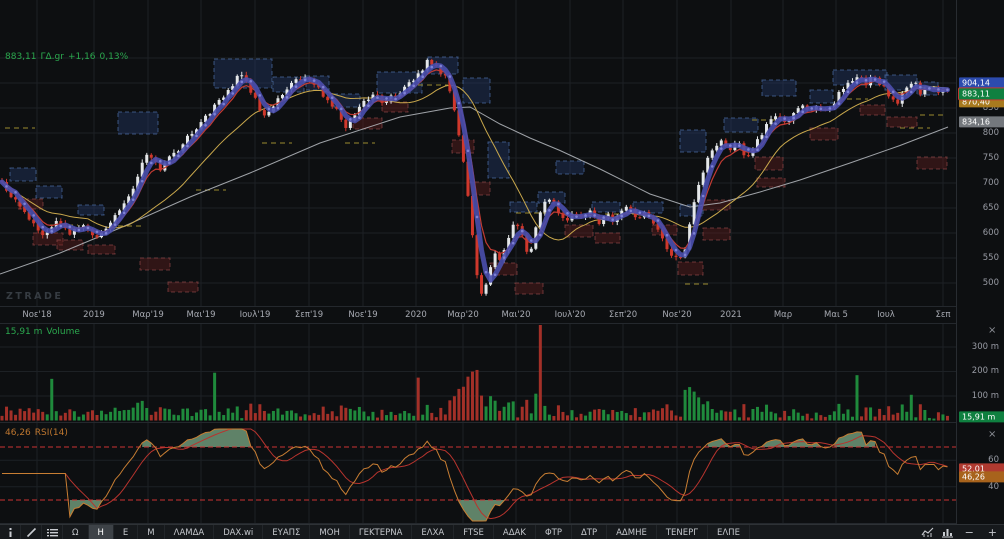 This screenshot has width=1004, height=539. I want to click on volume-badge: 15,91 m, so click(981, 417).